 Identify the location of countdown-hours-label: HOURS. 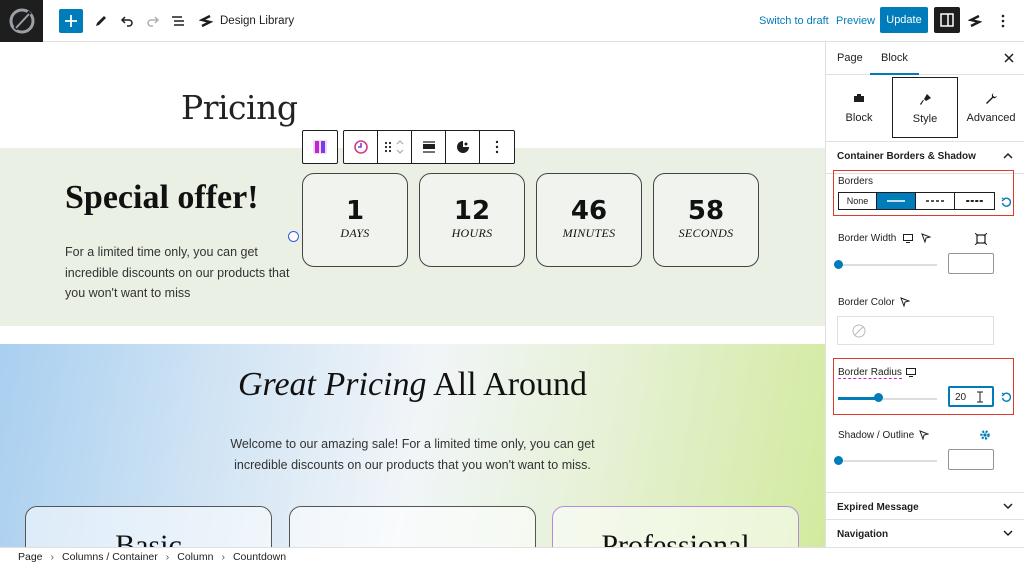
(472, 233).